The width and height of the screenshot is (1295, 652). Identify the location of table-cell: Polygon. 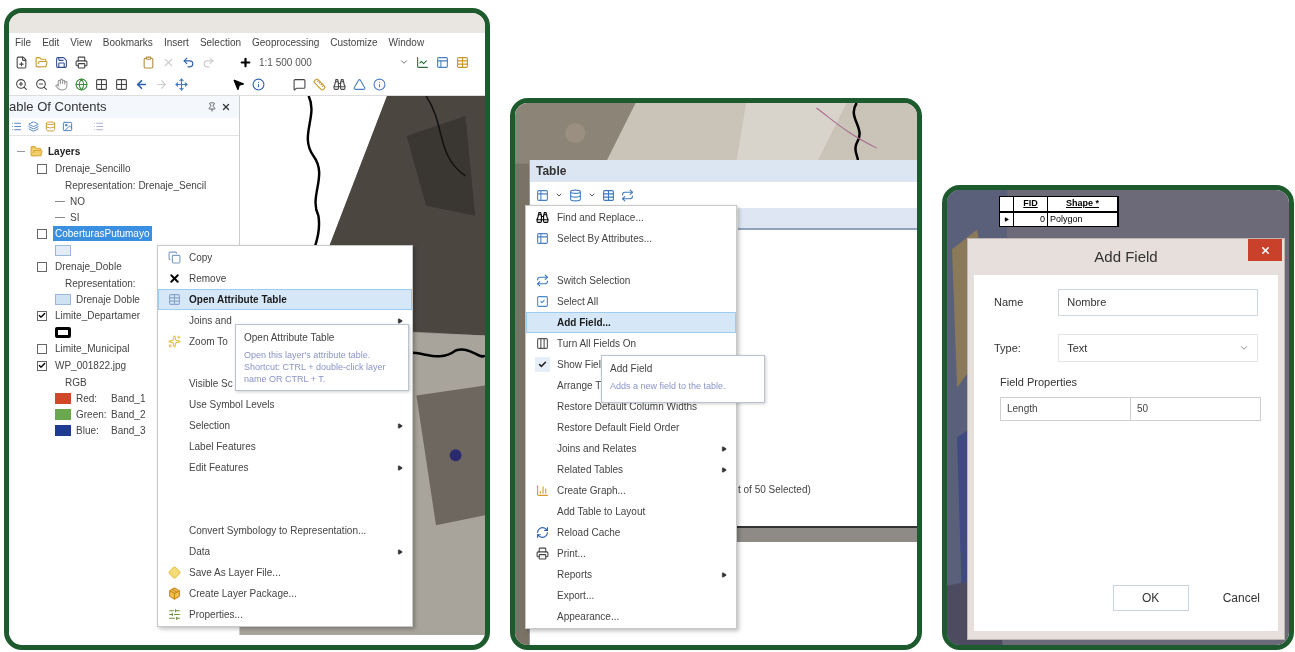
(1083, 219).